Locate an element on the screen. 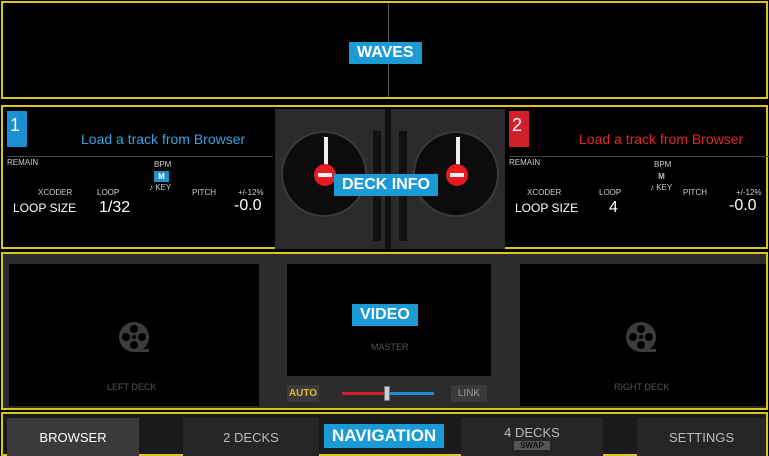  deck-2-loop-value: 4 is located at coordinates (613, 208).